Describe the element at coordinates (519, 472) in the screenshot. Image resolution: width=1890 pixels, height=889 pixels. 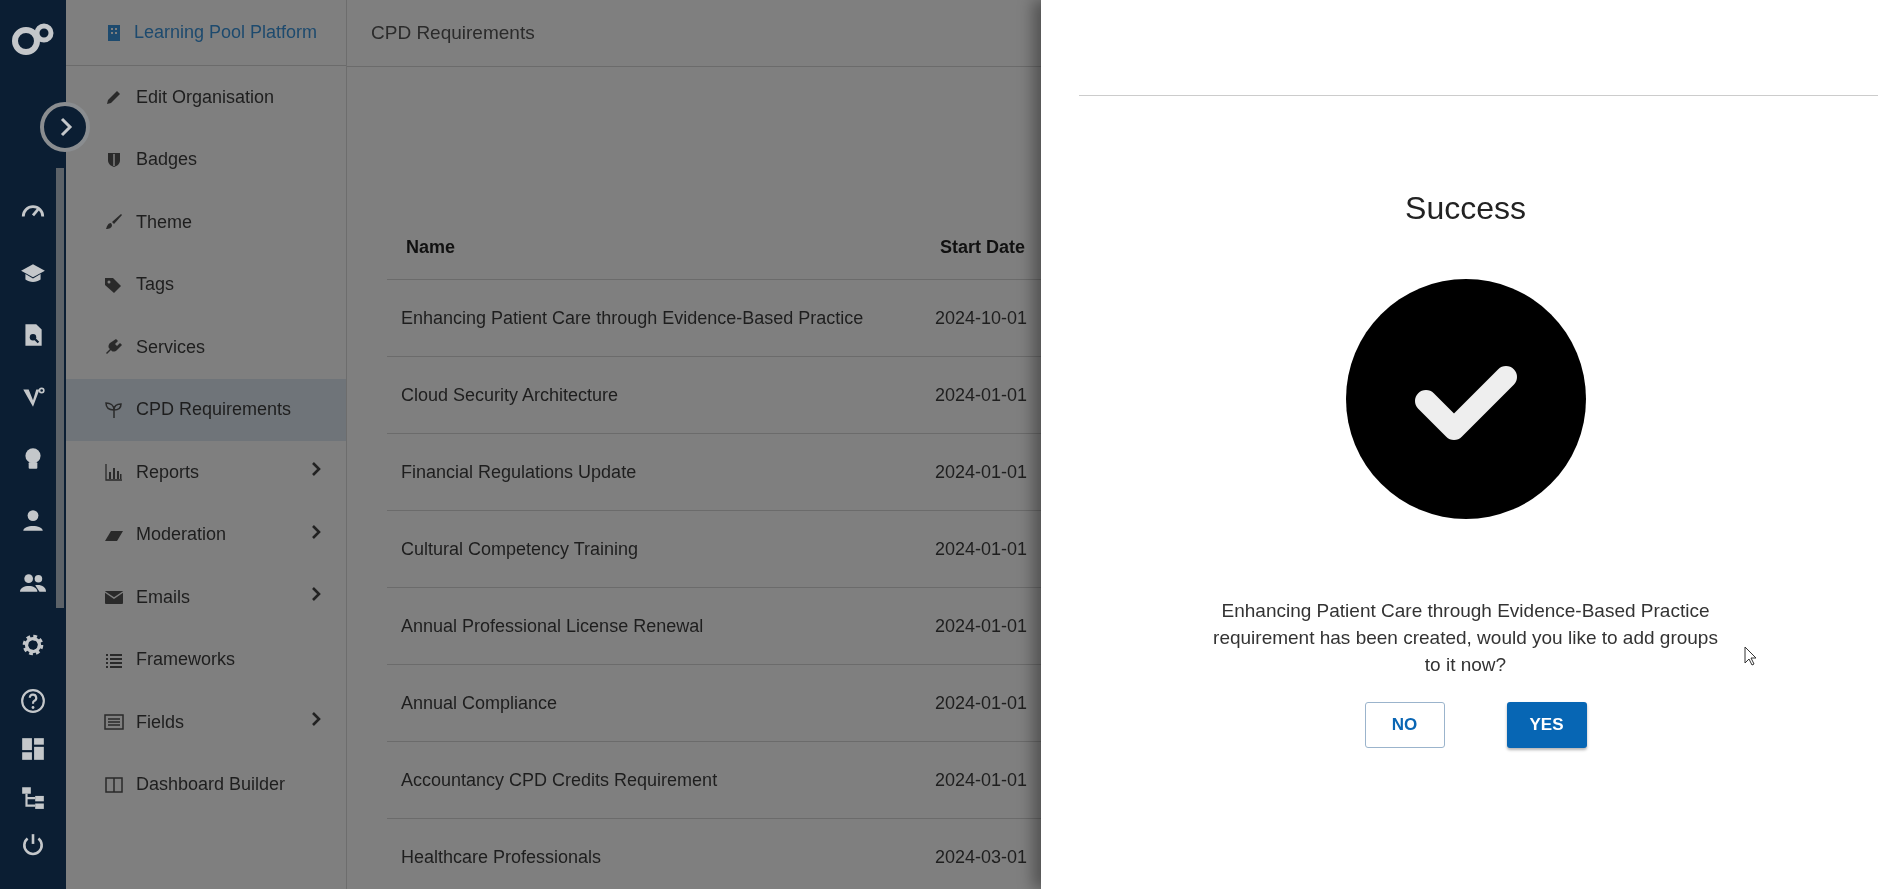
I see `table-cell-text: Financial Regulations Update` at that location.